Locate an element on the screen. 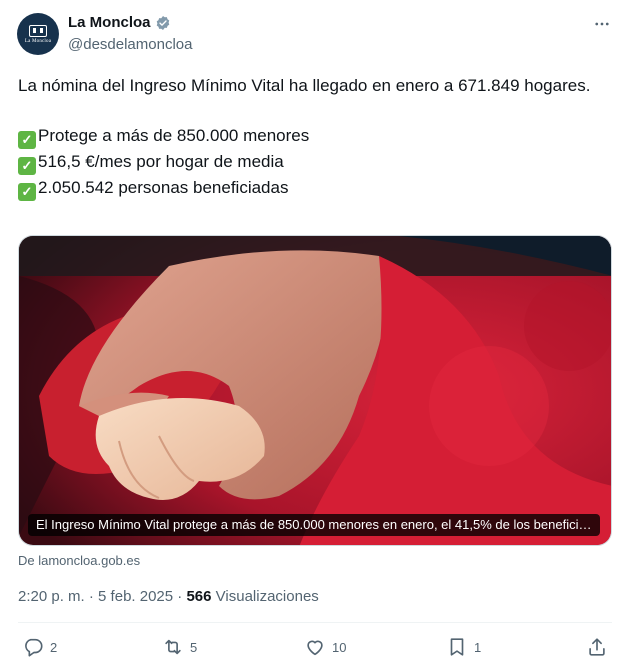 The image size is (629, 672). reply-count: 2 is located at coordinates (54, 647).